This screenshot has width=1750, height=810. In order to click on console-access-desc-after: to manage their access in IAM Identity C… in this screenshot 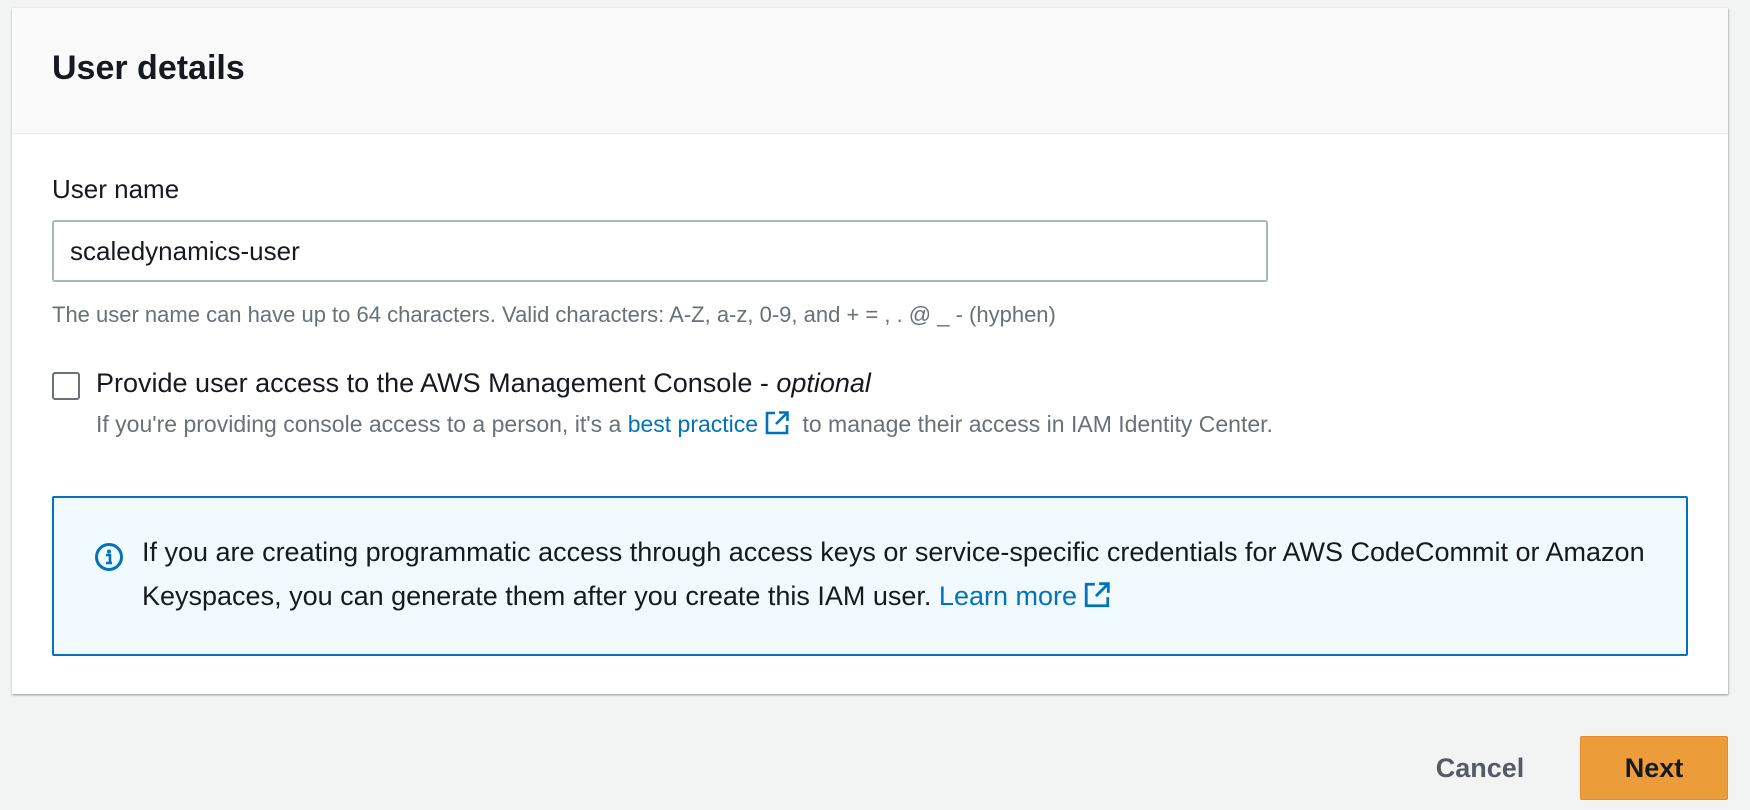, I will do `click(1034, 424)`.